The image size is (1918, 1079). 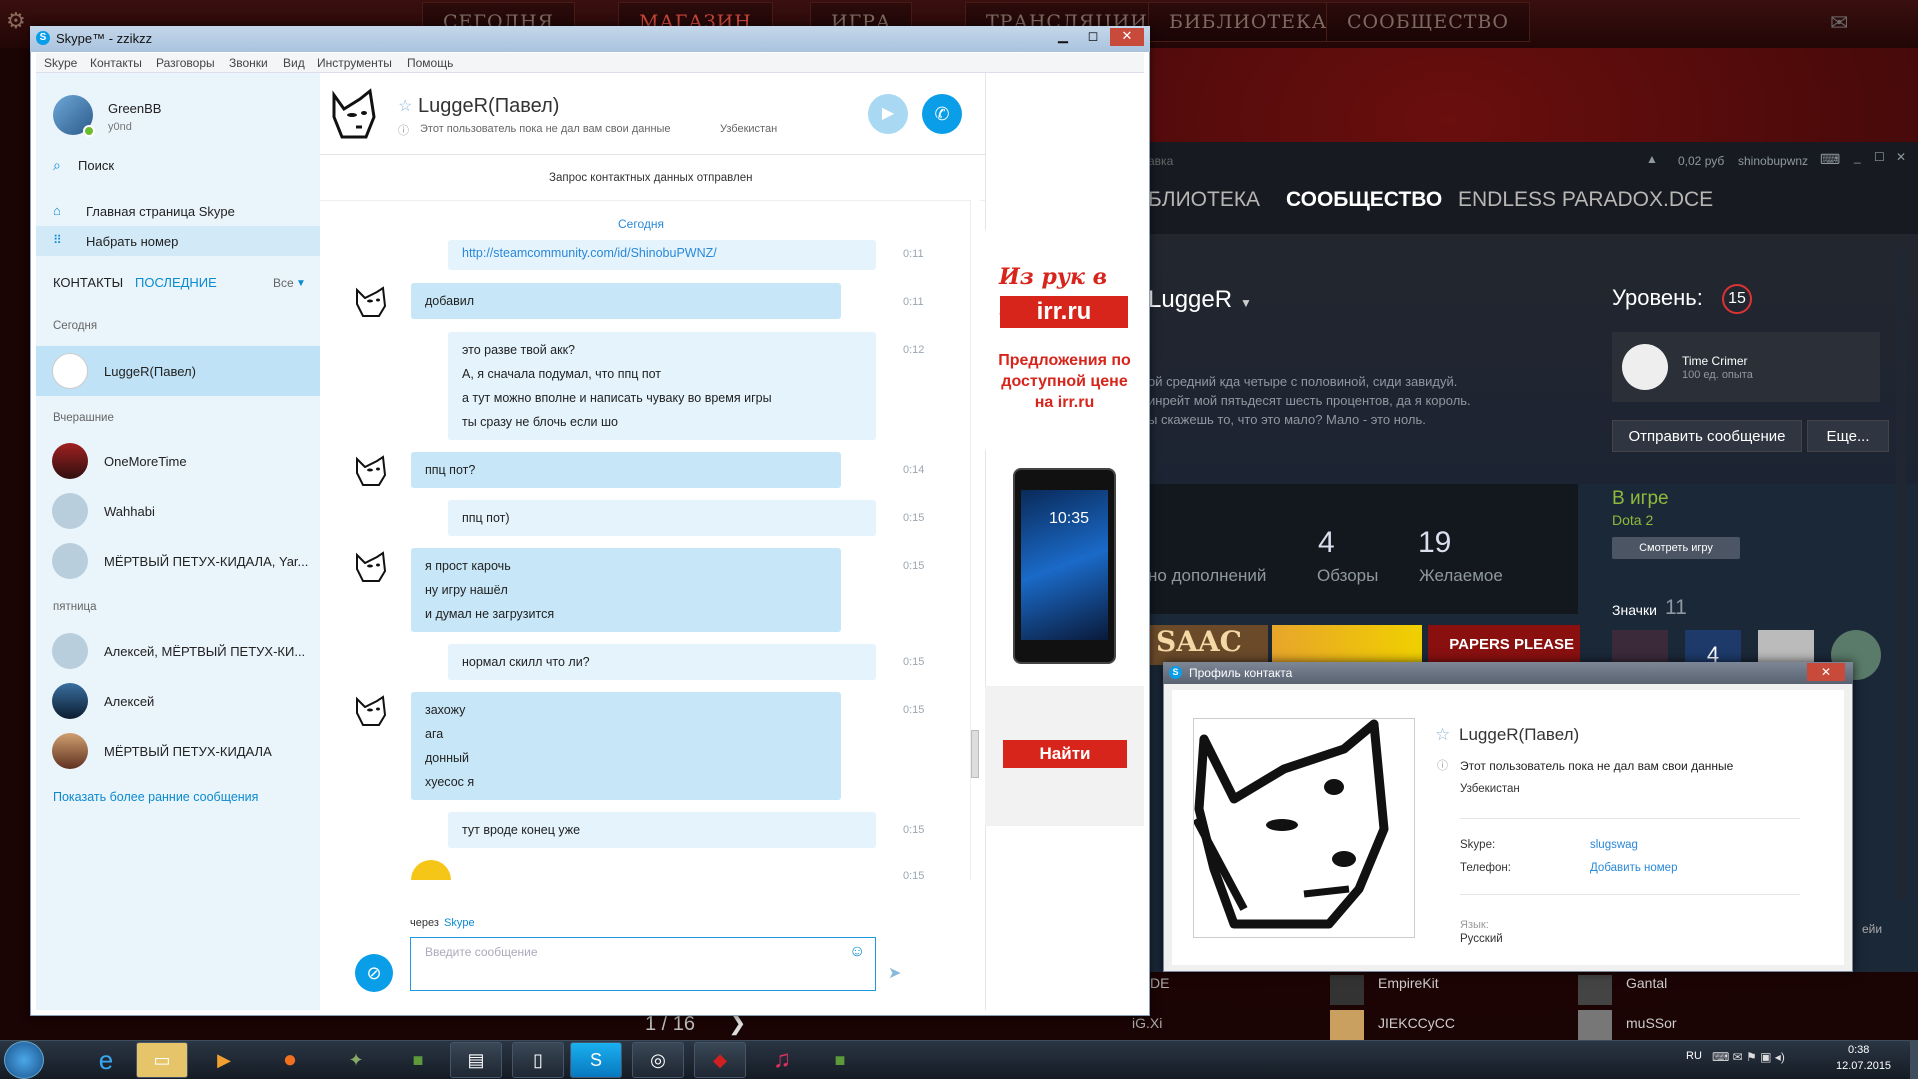 What do you see at coordinates (116, 63) in the screenshot?
I see `menu-contacts: Контакты` at bounding box center [116, 63].